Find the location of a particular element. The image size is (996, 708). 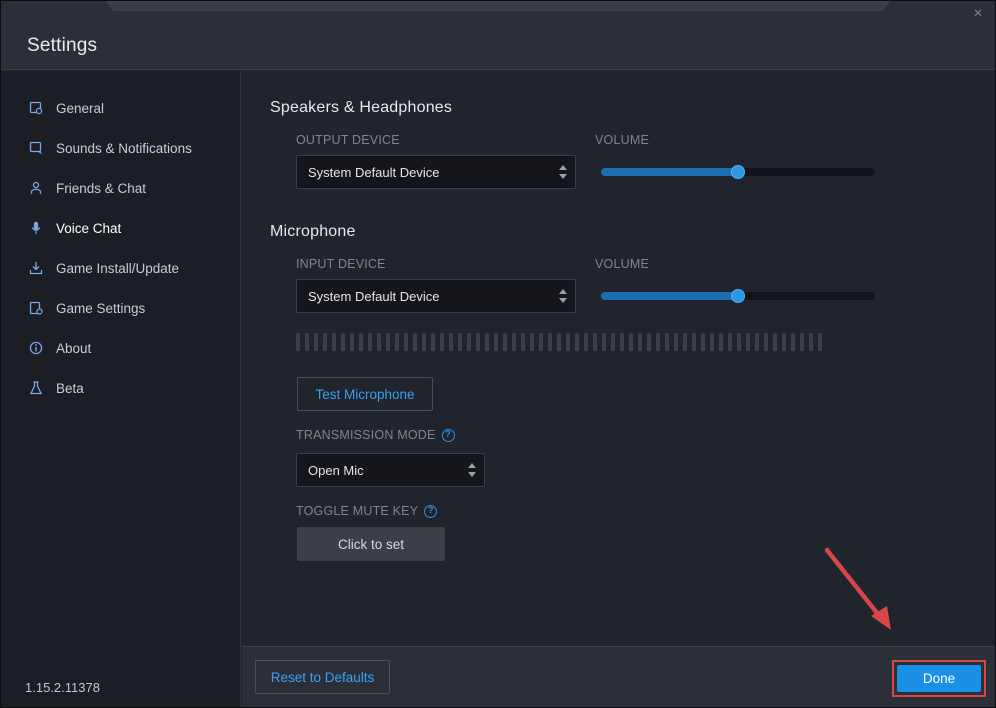

transmission-mode-value: Open Mic is located at coordinates (336, 470).